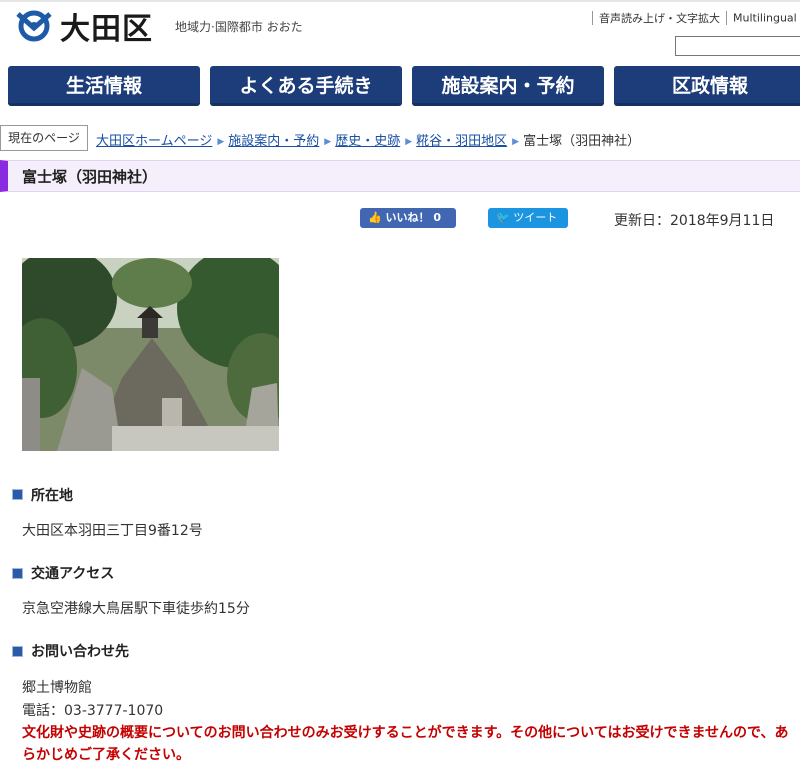  I want to click on like-label: いいね！ 0, so click(413, 217).